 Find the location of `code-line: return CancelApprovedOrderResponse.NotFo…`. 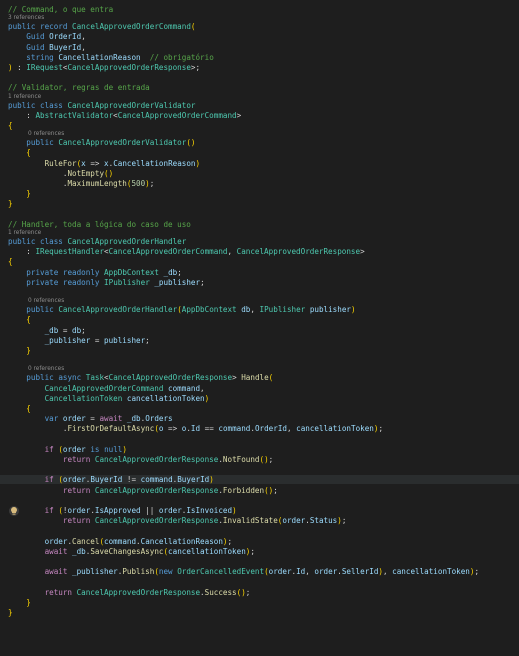

code-line: return CancelApprovedOrderResponse.NotFo… is located at coordinates (168, 459).